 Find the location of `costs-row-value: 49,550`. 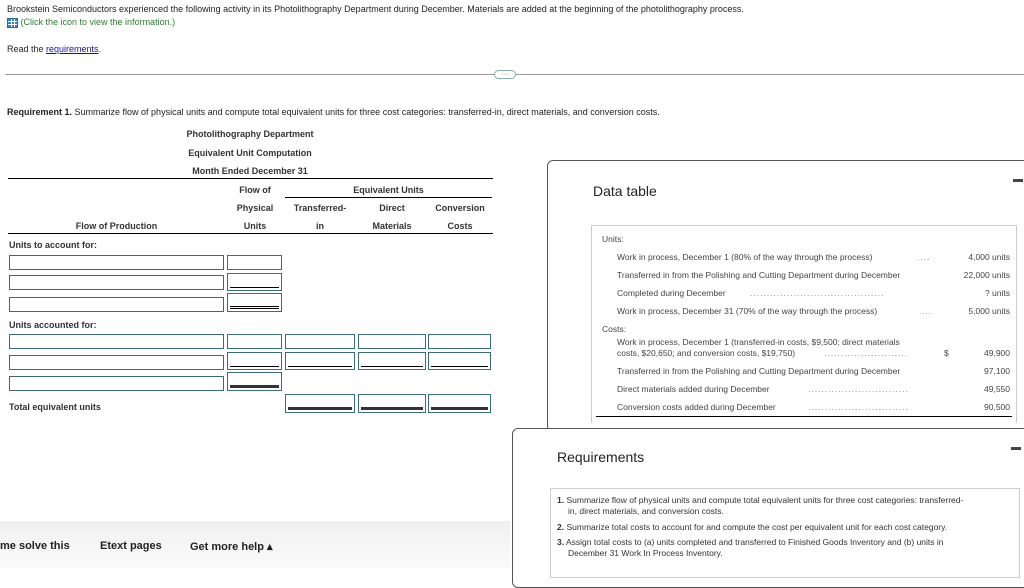

costs-row-value: 49,550 is located at coordinates (997, 389).